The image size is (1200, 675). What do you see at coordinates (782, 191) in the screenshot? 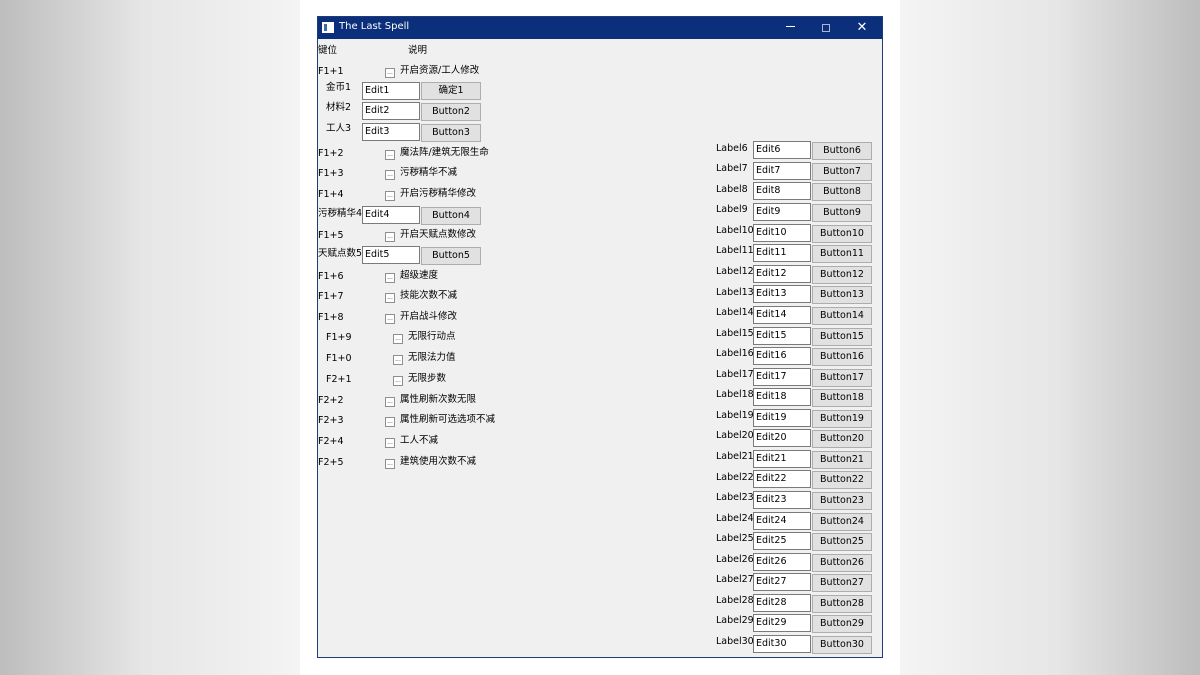
I see `right-edit: Edit8` at bounding box center [782, 191].